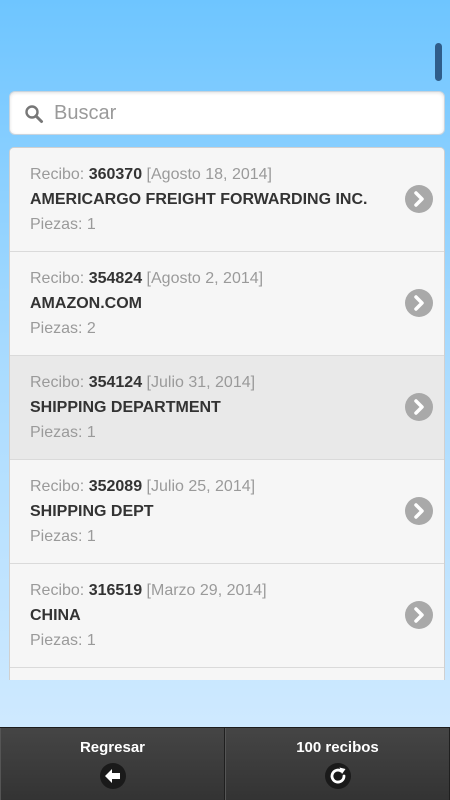 The width and height of the screenshot is (450, 800). Describe the element at coordinates (34, 114) in the screenshot. I see `search-icon` at that location.